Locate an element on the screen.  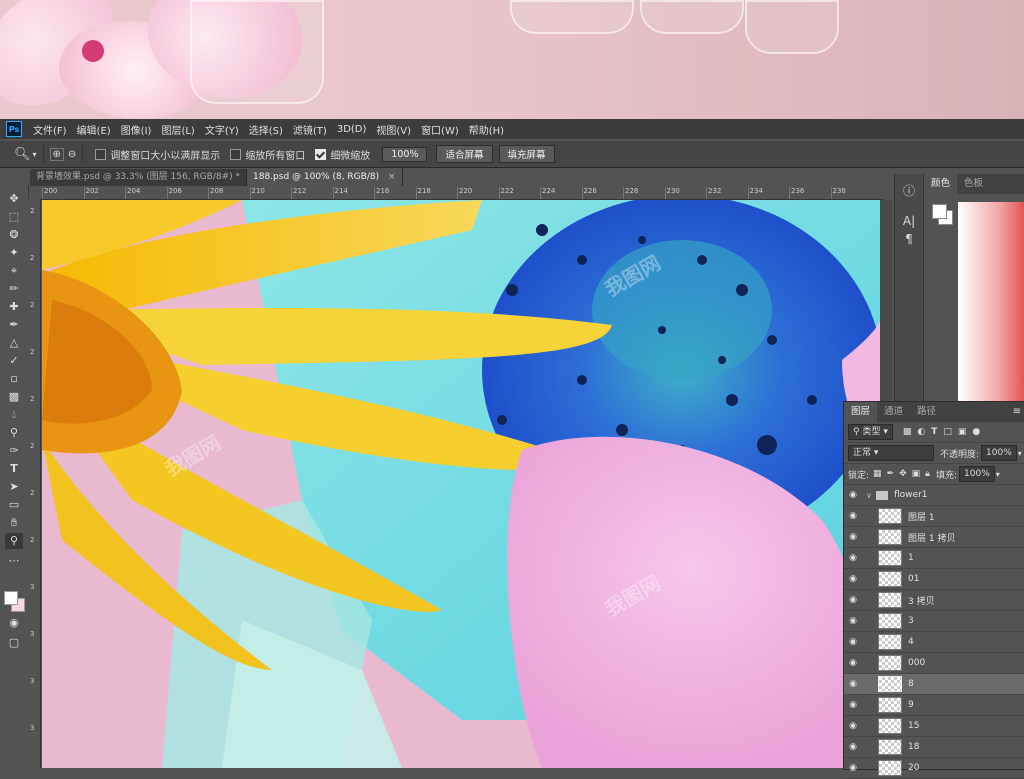
zoom-tool-icon: 🔍︎ is located at coordinates (22, 154).